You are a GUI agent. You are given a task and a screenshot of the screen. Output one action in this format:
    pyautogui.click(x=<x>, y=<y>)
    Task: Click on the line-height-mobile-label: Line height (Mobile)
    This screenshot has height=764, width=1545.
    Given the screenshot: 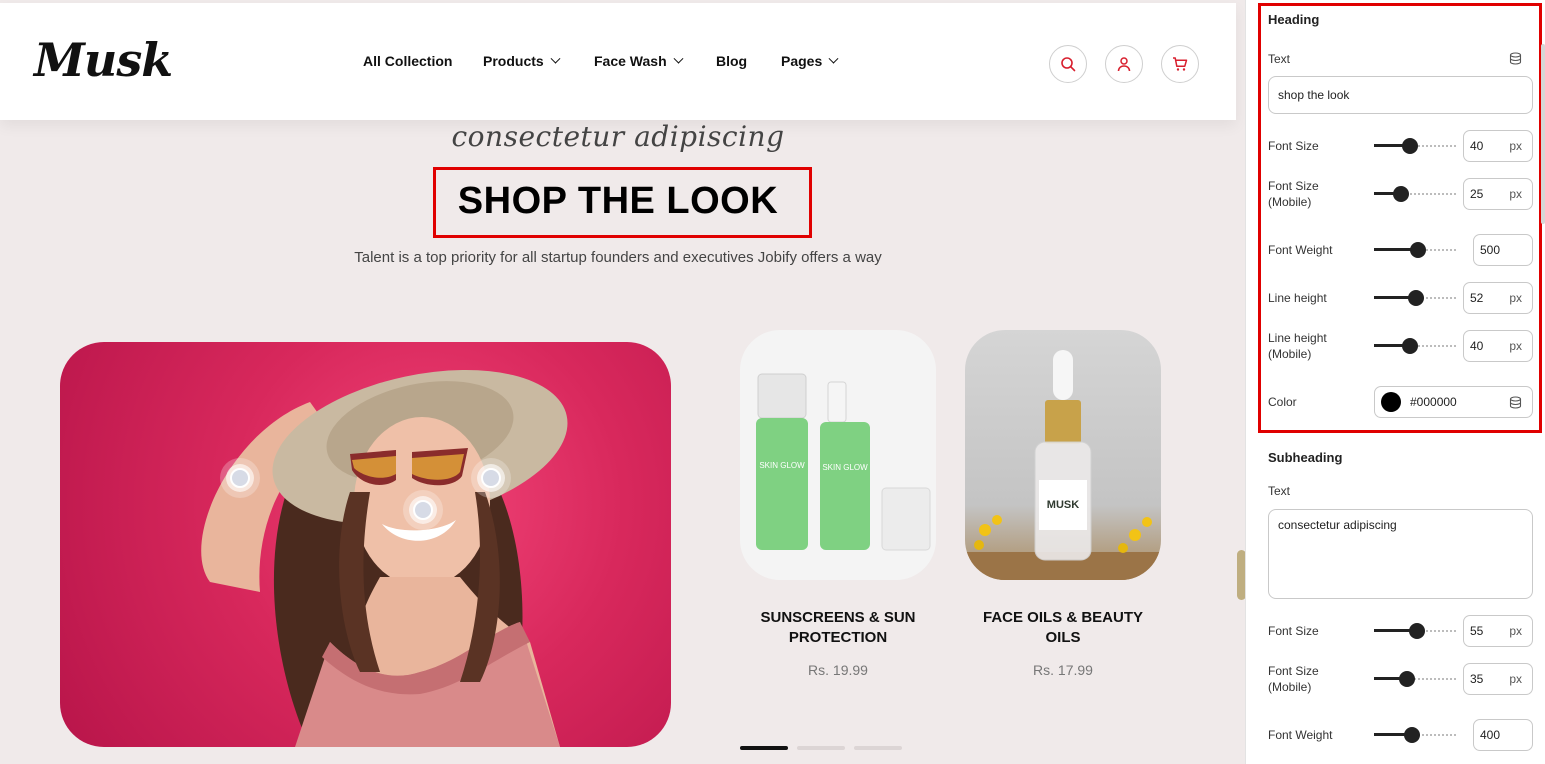 What is the action you would take?
    pyautogui.click(x=1297, y=346)
    